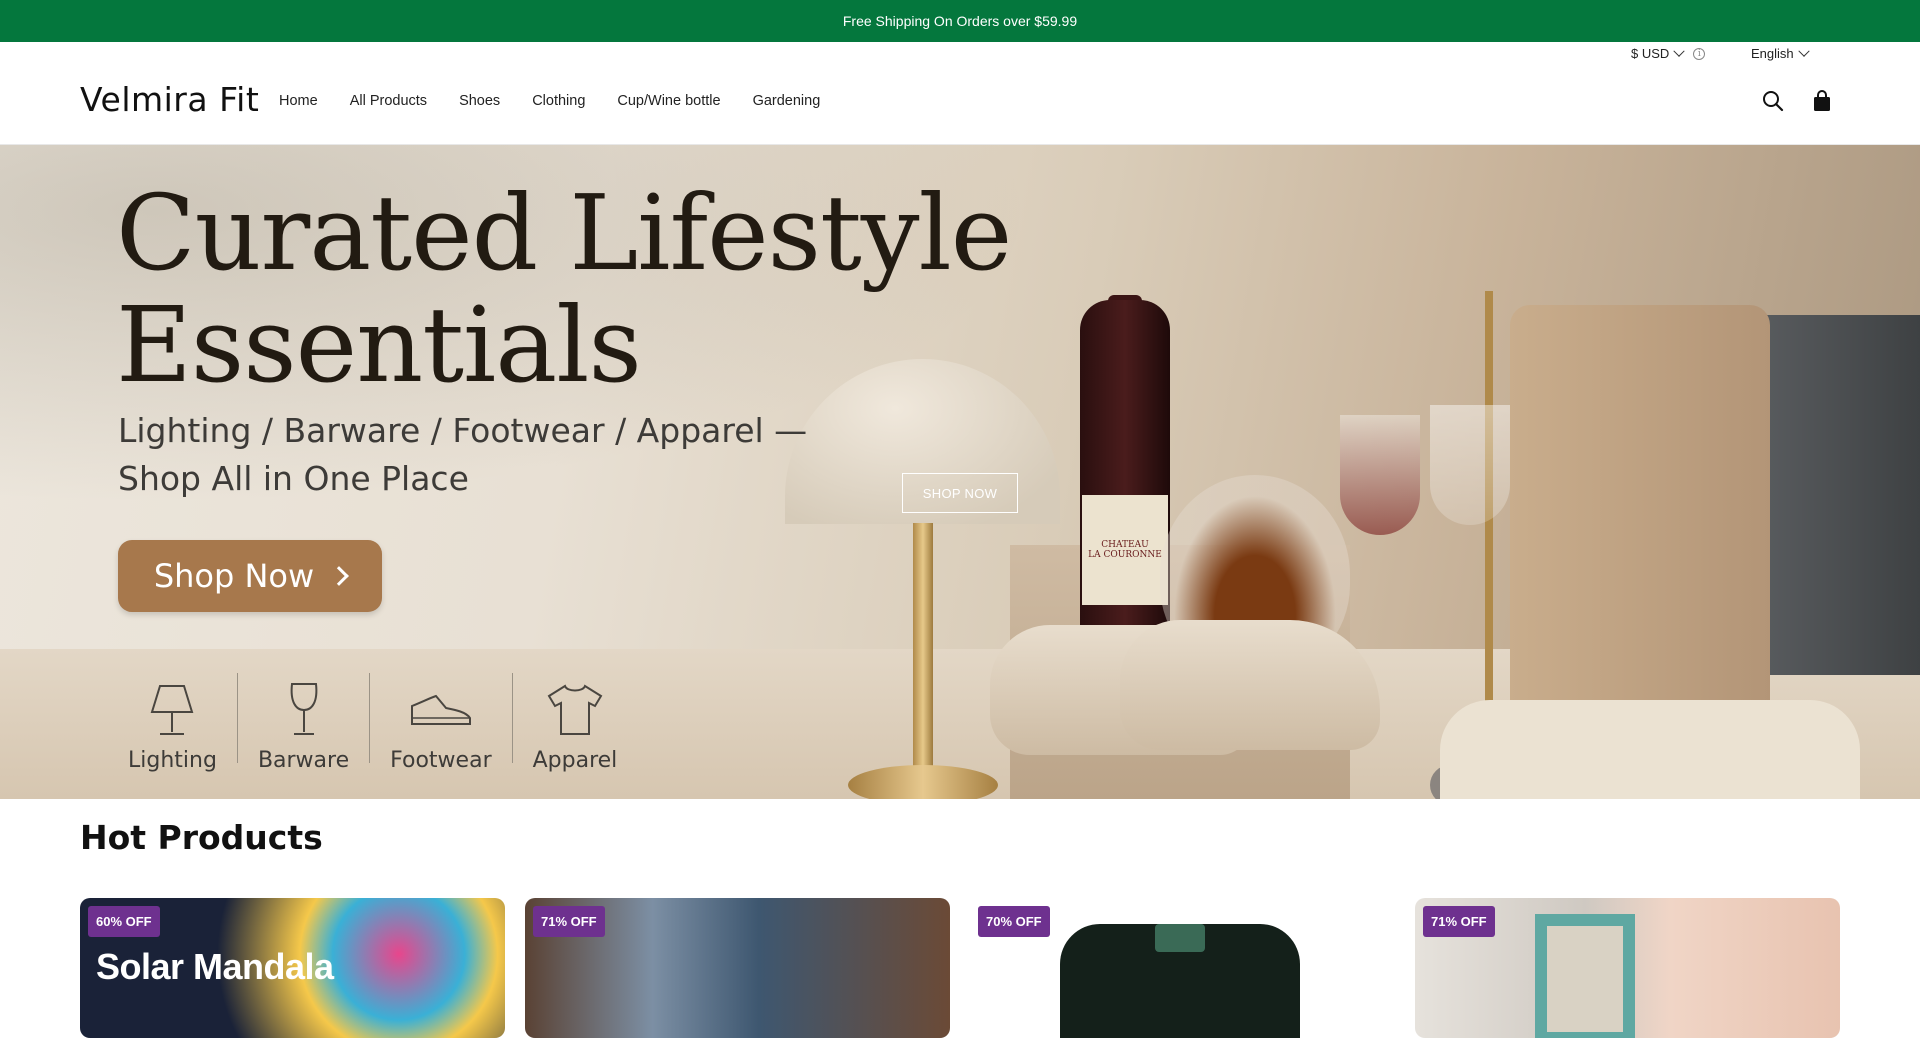  What do you see at coordinates (1182, 968) in the screenshot?
I see `product-card: 70% OFF` at bounding box center [1182, 968].